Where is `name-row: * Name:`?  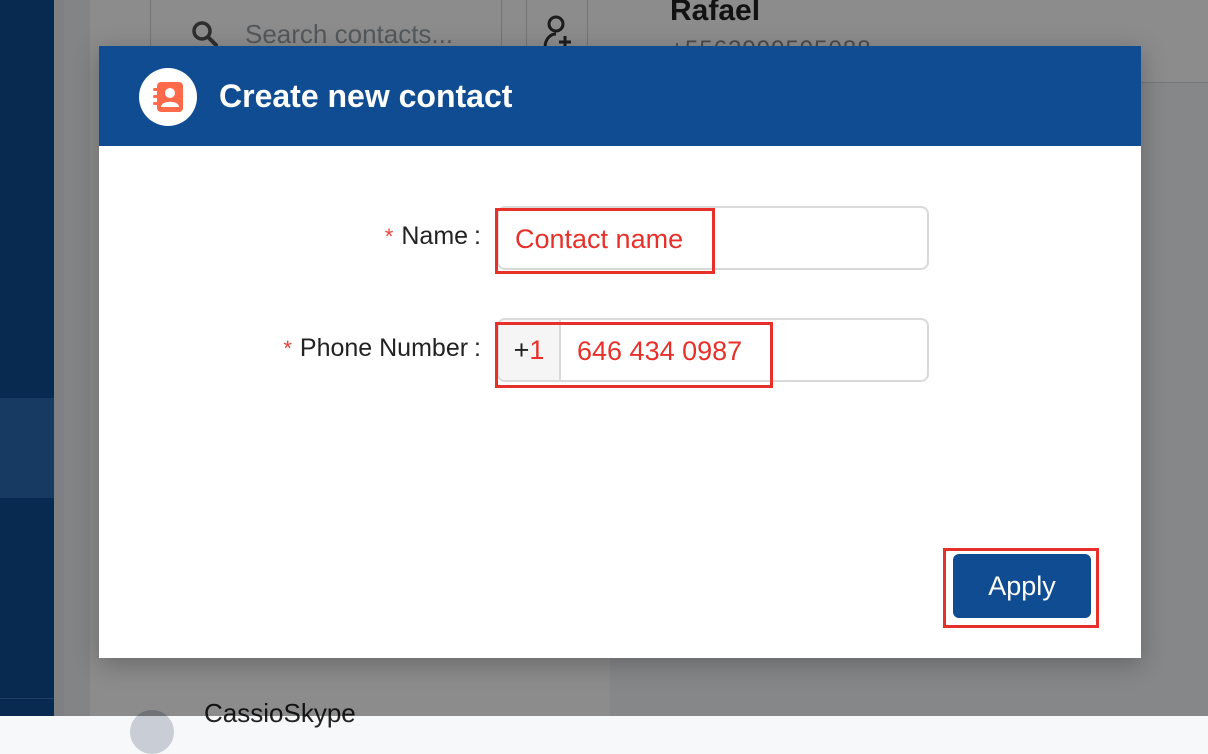 name-row: * Name: is located at coordinates (620, 238).